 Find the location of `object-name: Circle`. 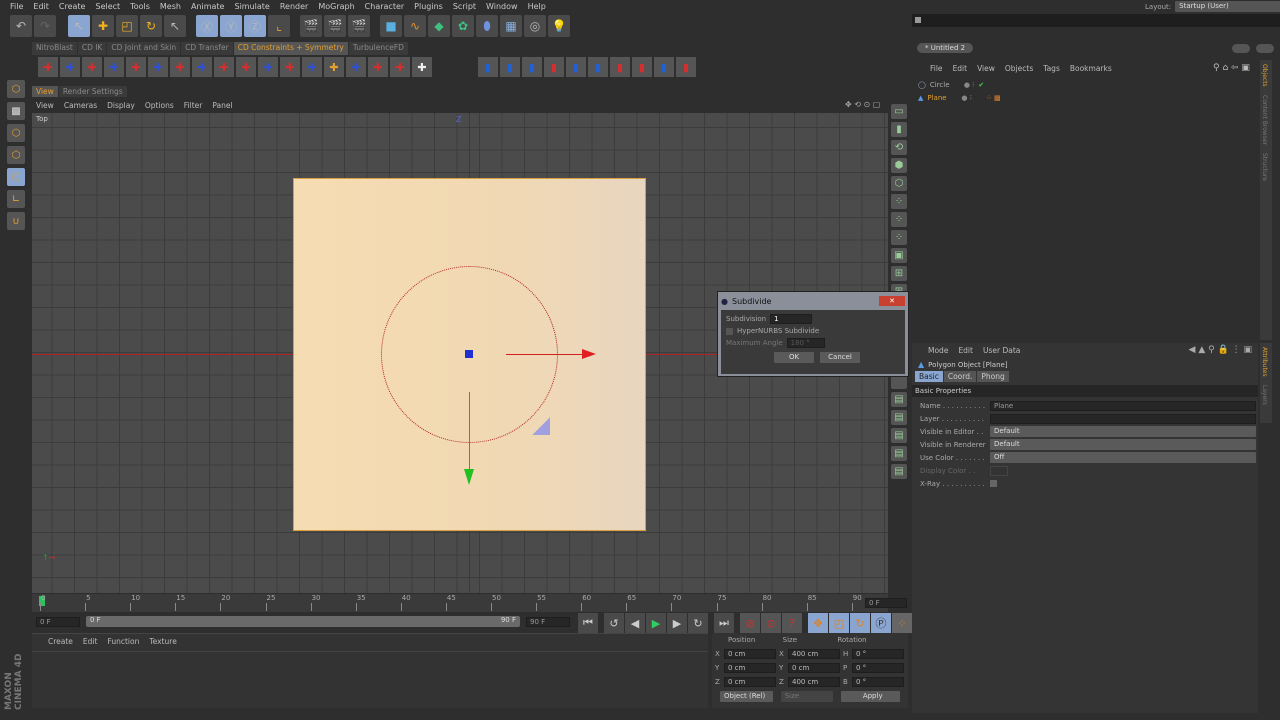

object-name: Circle is located at coordinates (945, 85).